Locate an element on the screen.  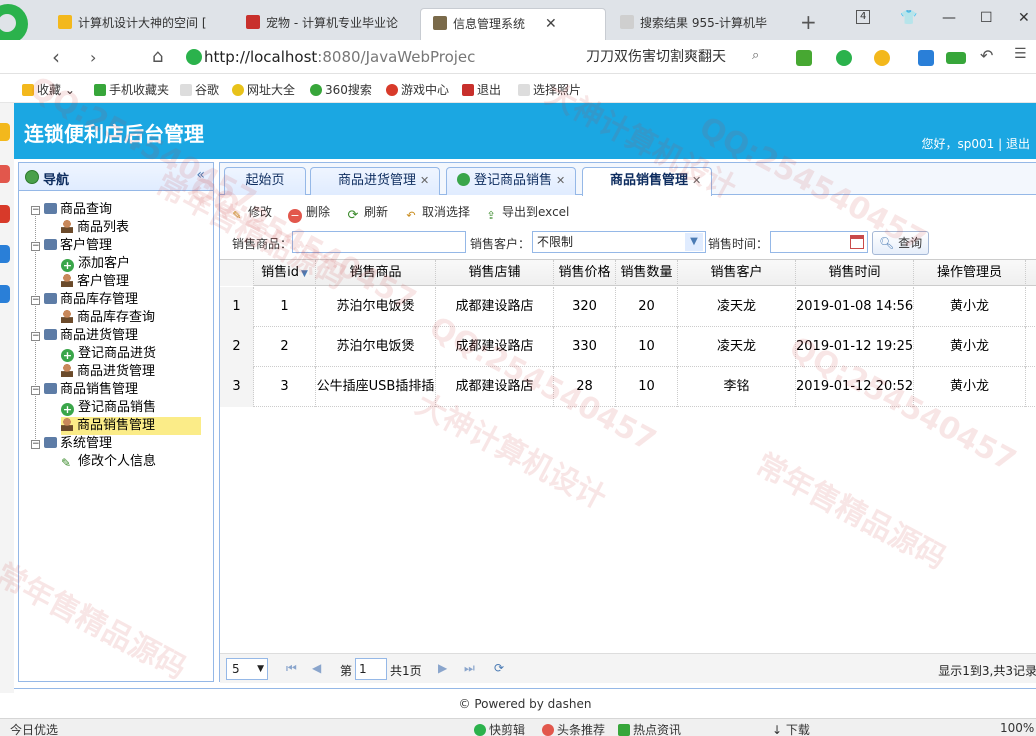
tree-item-sales-manage-selected: 商品销售管理 is located at coordinates (131, 426).